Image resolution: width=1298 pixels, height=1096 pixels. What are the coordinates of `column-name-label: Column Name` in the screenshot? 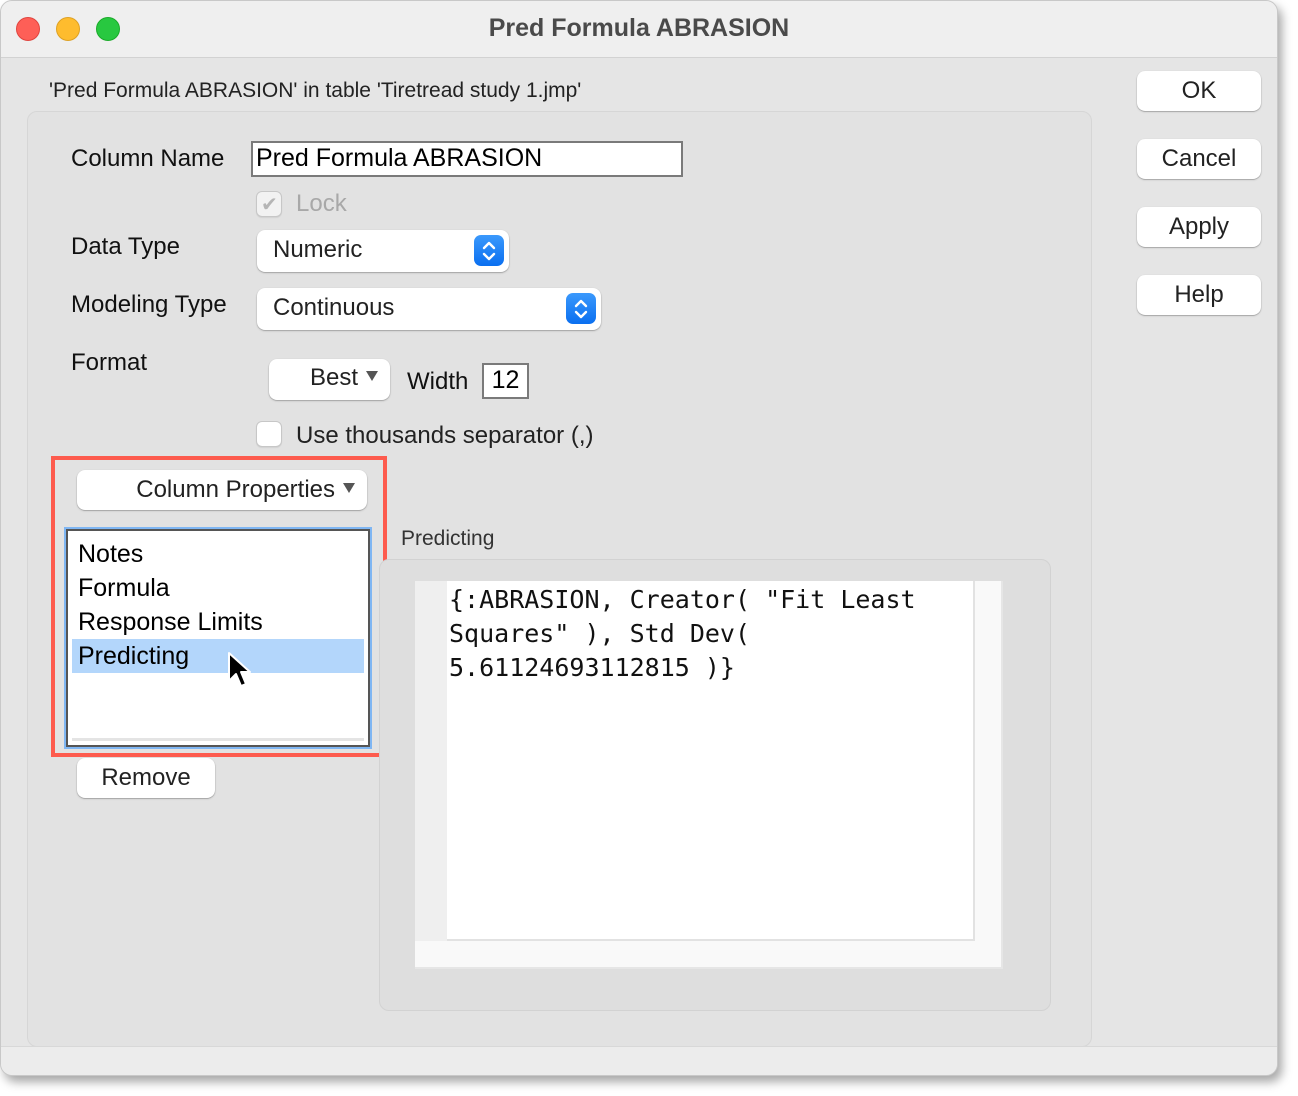 It's located at (148, 158).